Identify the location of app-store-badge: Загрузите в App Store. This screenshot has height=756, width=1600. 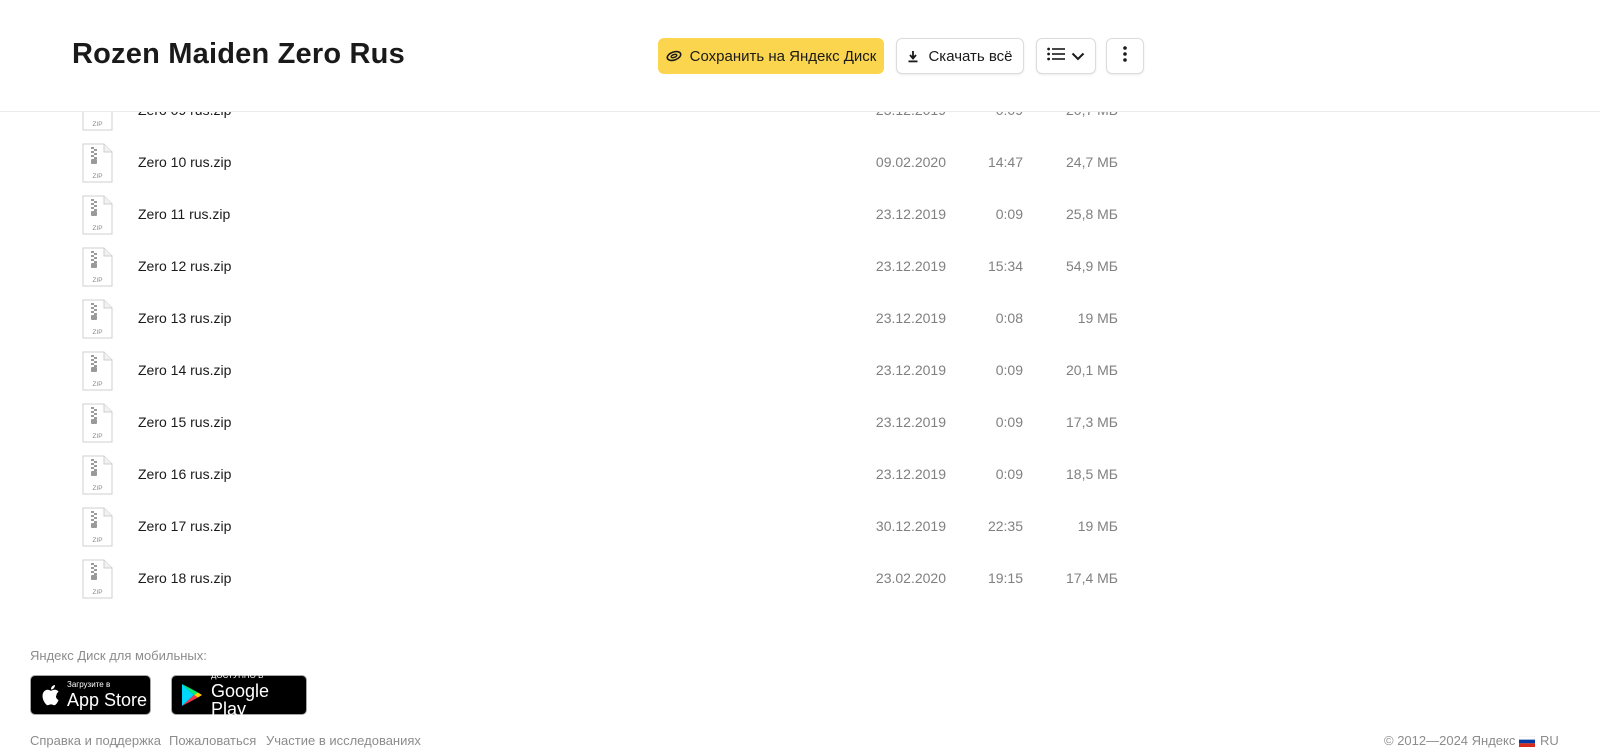
(90, 695).